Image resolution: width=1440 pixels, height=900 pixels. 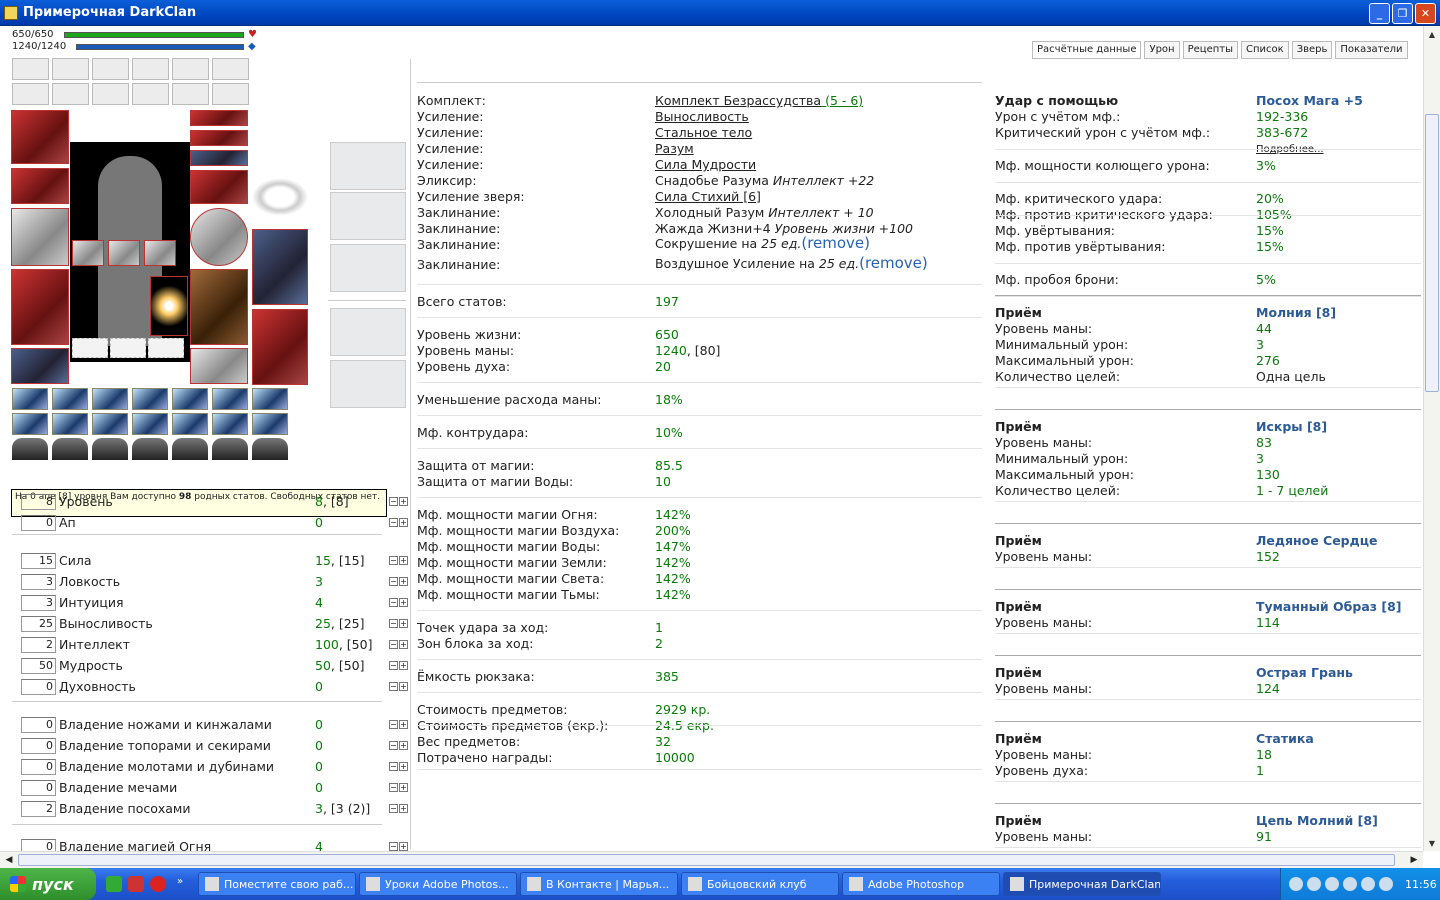 I want to click on close-button: ✕, so click(x=1425, y=13).